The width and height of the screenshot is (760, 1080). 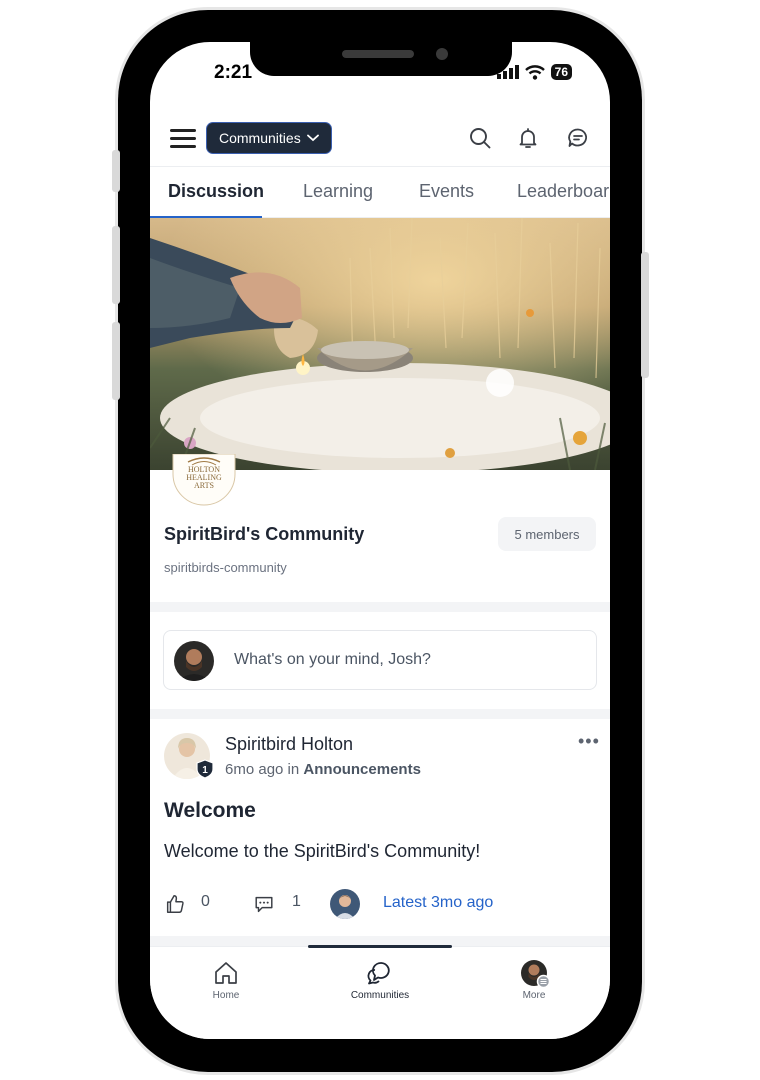 What do you see at coordinates (338, 191) in the screenshot?
I see `tab-learning: Learning` at bounding box center [338, 191].